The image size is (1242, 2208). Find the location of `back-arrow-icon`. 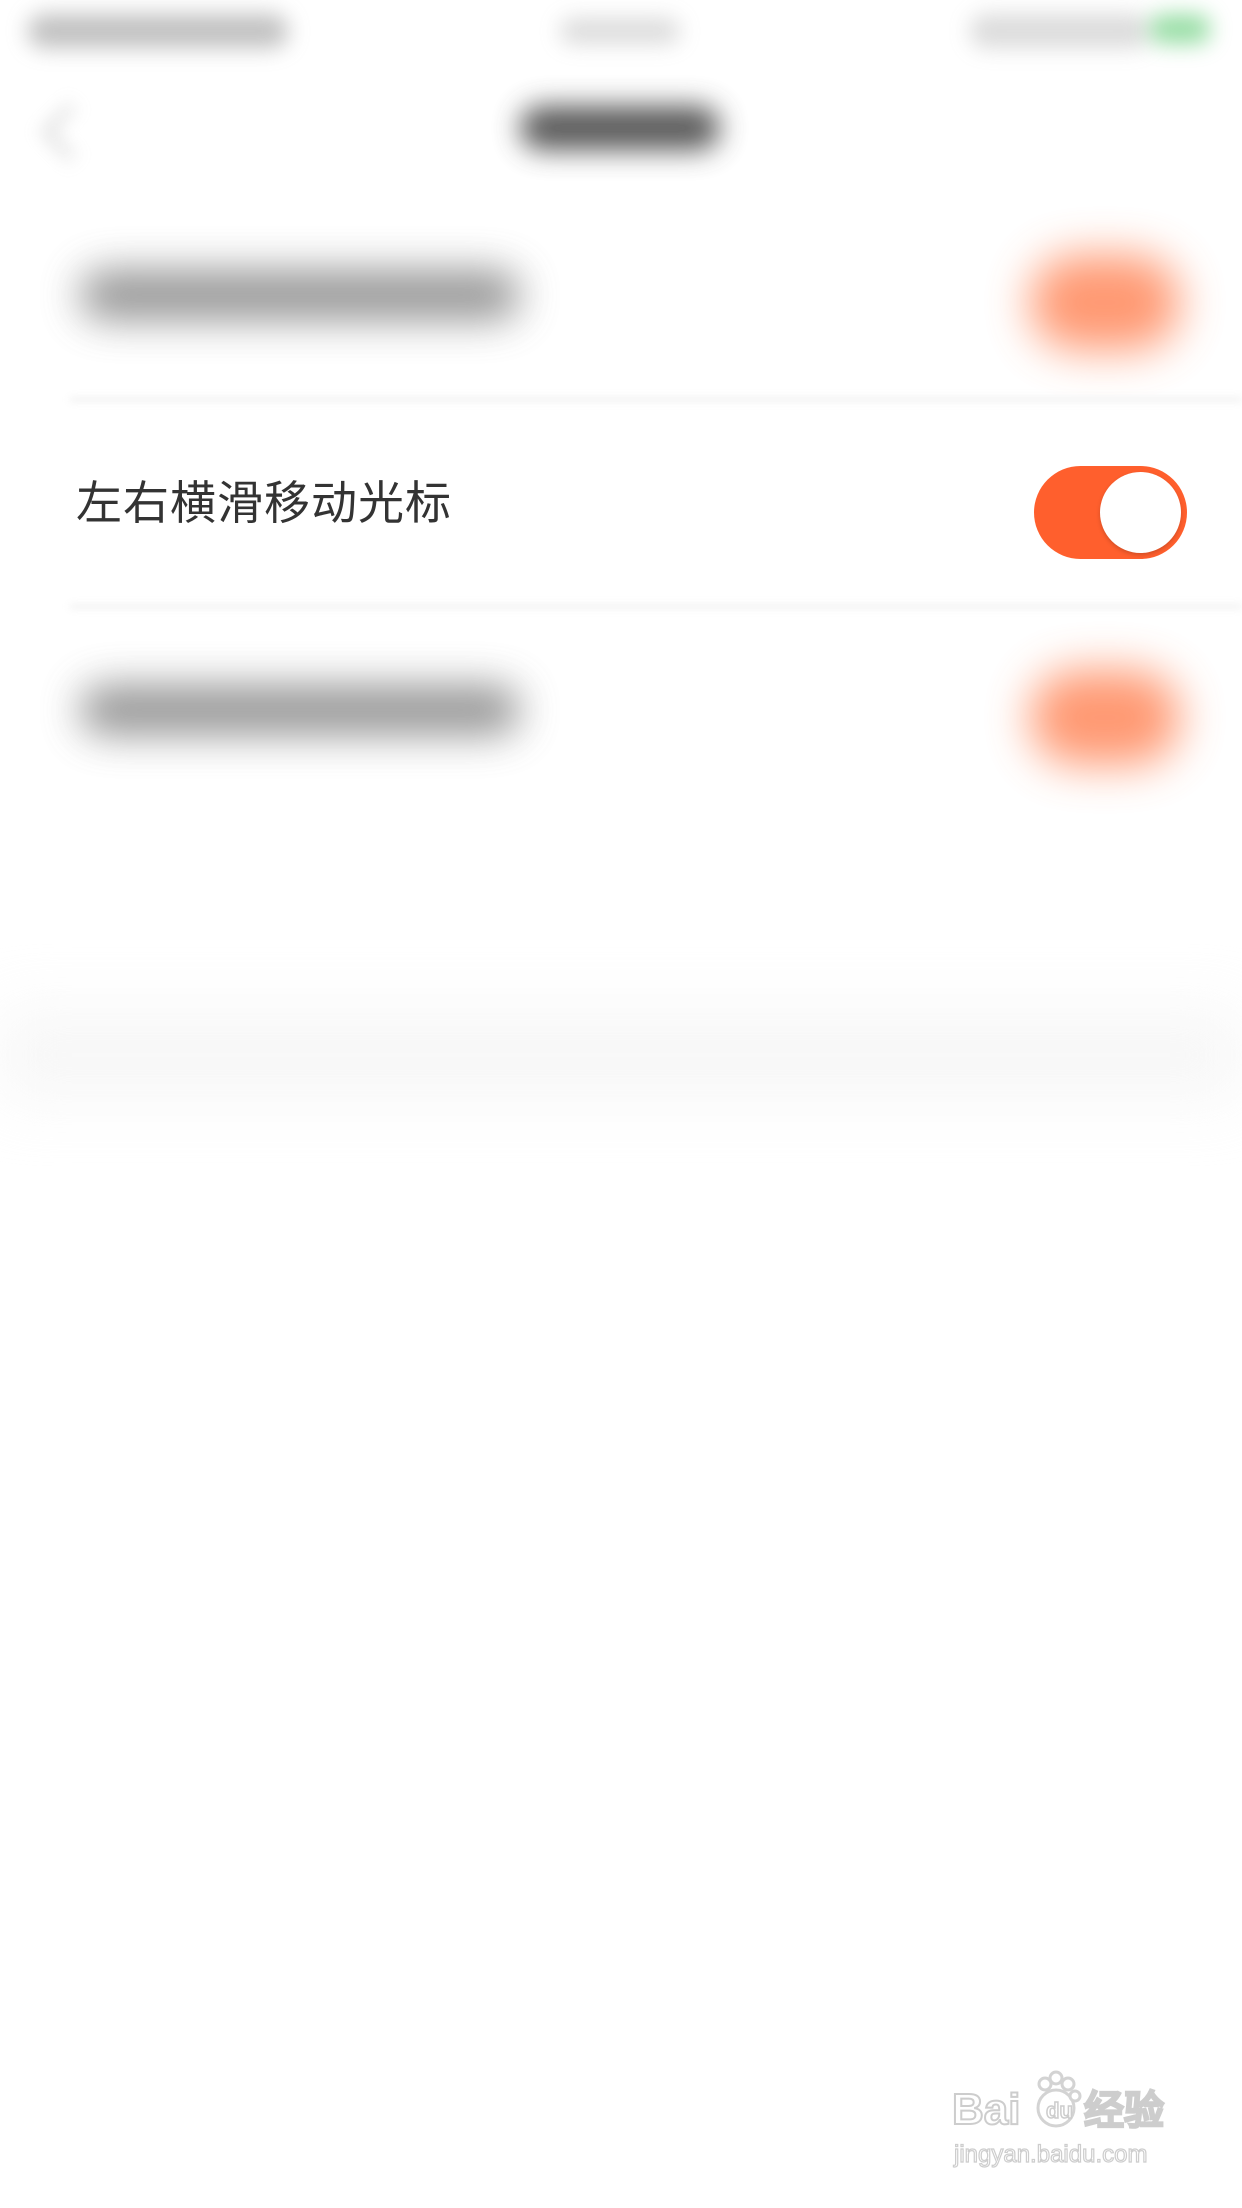

back-arrow-icon is located at coordinates (70, 132).